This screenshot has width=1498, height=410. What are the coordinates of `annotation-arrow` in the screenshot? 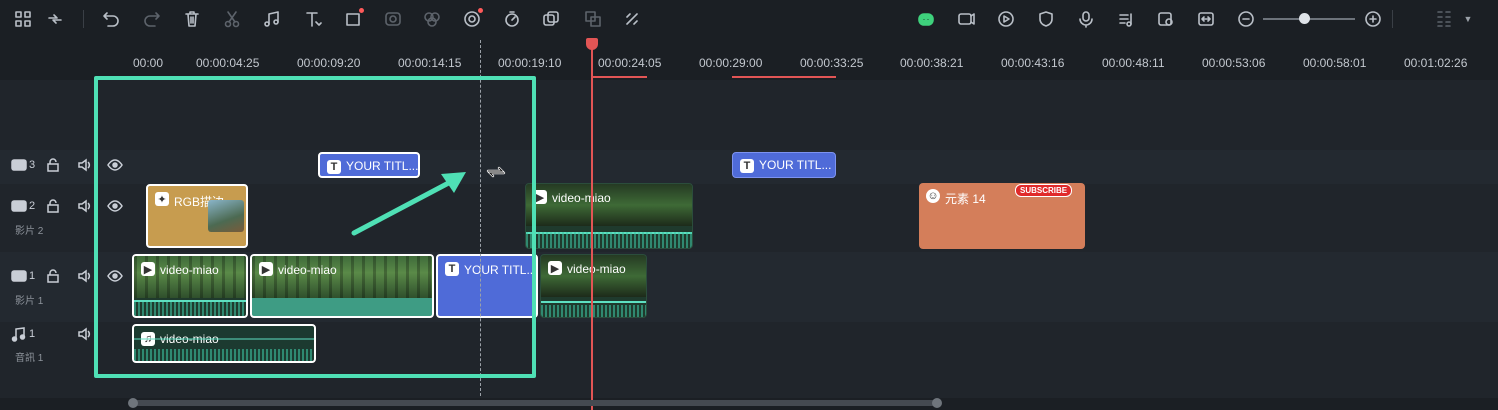 It's located at (408, 204).